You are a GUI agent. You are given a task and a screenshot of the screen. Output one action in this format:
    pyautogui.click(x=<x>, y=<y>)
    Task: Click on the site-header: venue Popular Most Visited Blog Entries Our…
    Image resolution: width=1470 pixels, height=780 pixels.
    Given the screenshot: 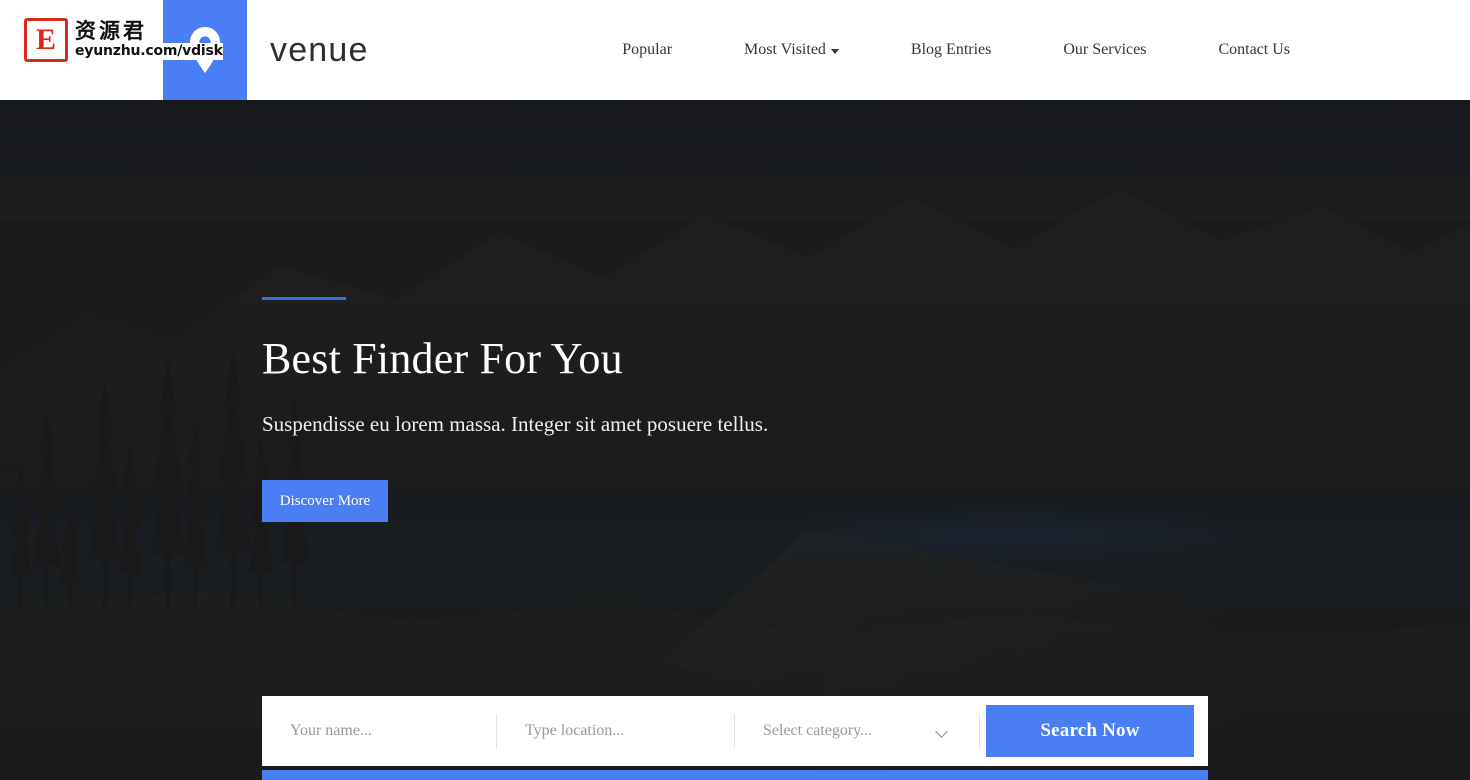 What is the action you would take?
    pyautogui.click(x=735, y=50)
    